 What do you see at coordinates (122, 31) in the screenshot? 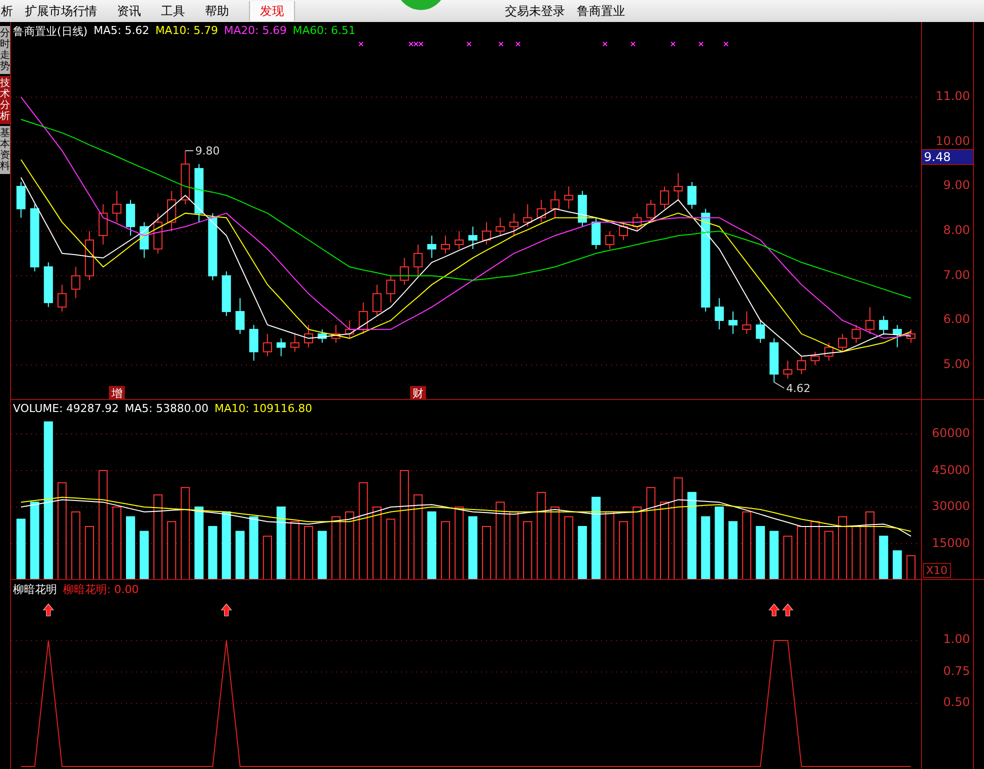
I see `legend-text: MA5: 5.62` at bounding box center [122, 31].